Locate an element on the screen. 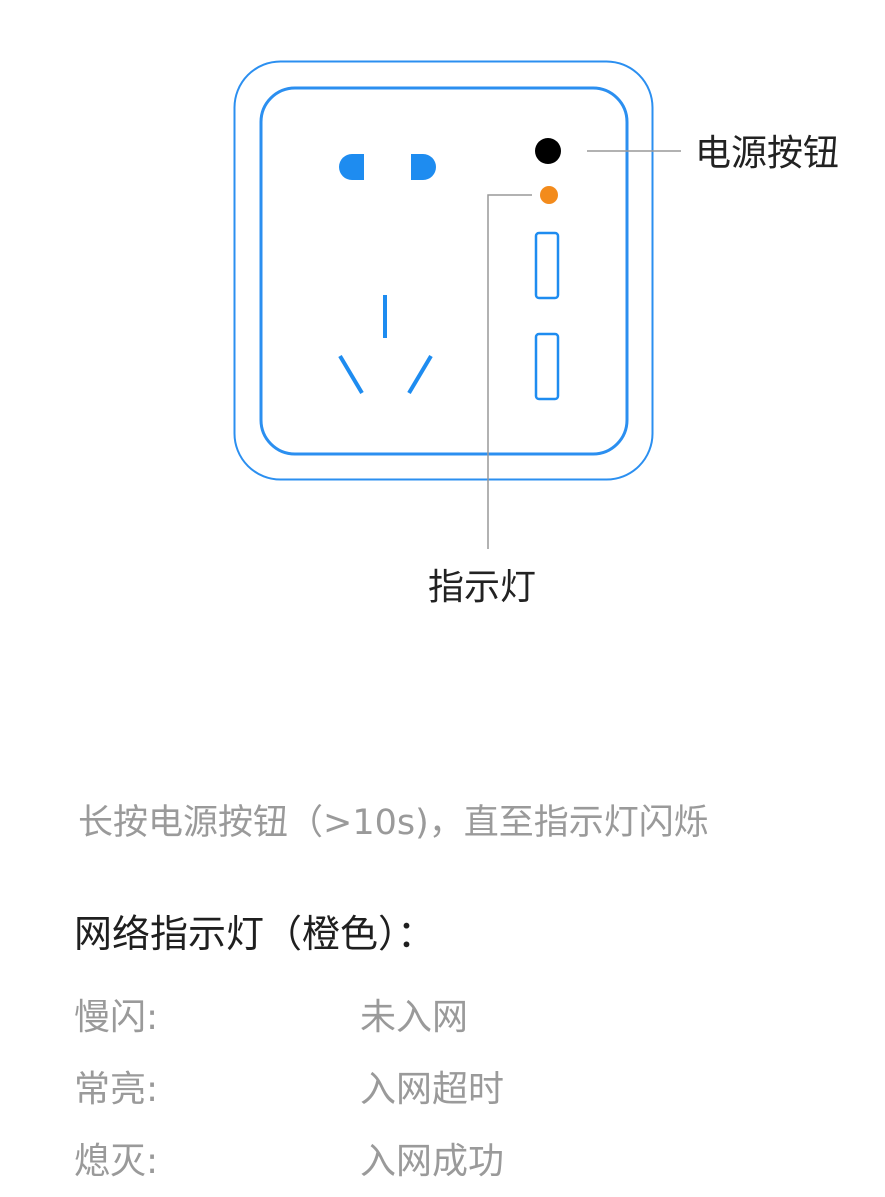 This screenshot has height=1197, width=885. status-state: 熄灭: is located at coordinates (116, 1161).